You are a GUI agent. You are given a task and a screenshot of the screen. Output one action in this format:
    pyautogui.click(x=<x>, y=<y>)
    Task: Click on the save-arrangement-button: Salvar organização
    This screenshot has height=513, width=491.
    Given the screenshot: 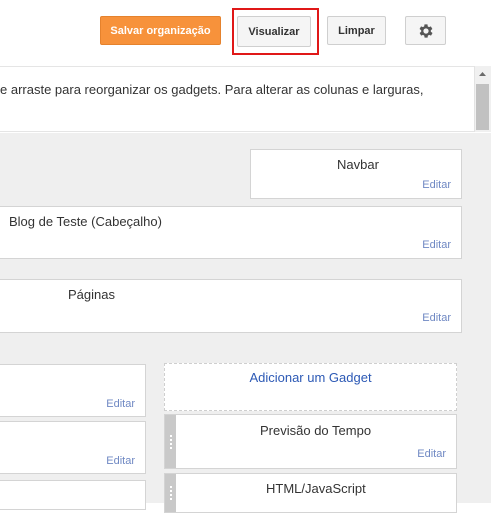 What is the action you would take?
    pyautogui.click(x=160, y=30)
    